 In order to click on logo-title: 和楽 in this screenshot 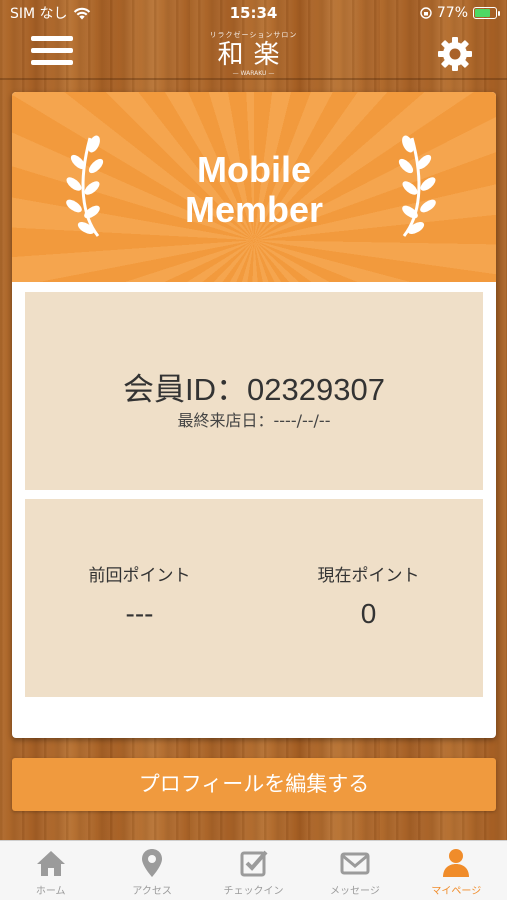, I will do `click(253, 55)`.